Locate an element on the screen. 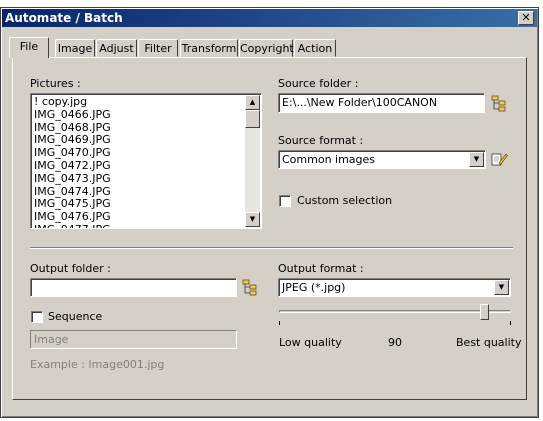 This screenshot has height=421, width=543. pictures-scrollbar: ▲ ▼ is located at coordinates (252, 161).